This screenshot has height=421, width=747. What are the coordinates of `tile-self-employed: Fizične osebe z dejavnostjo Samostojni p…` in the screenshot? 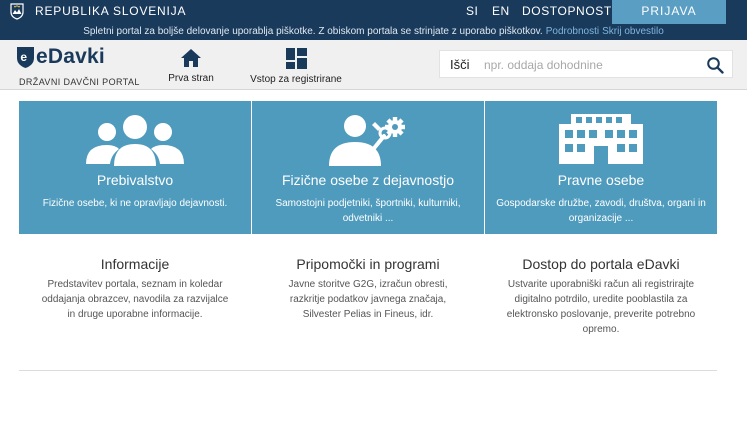 It's located at (368, 167).